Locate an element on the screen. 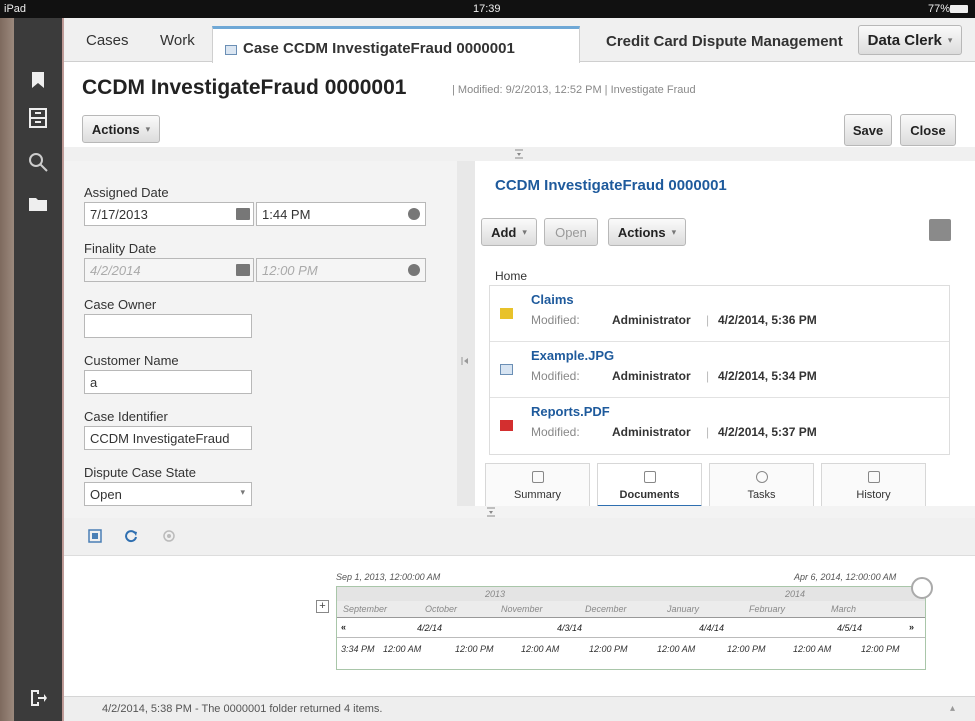  assigned-time-input: 1:44 PM is located at coordinates (341, 214).